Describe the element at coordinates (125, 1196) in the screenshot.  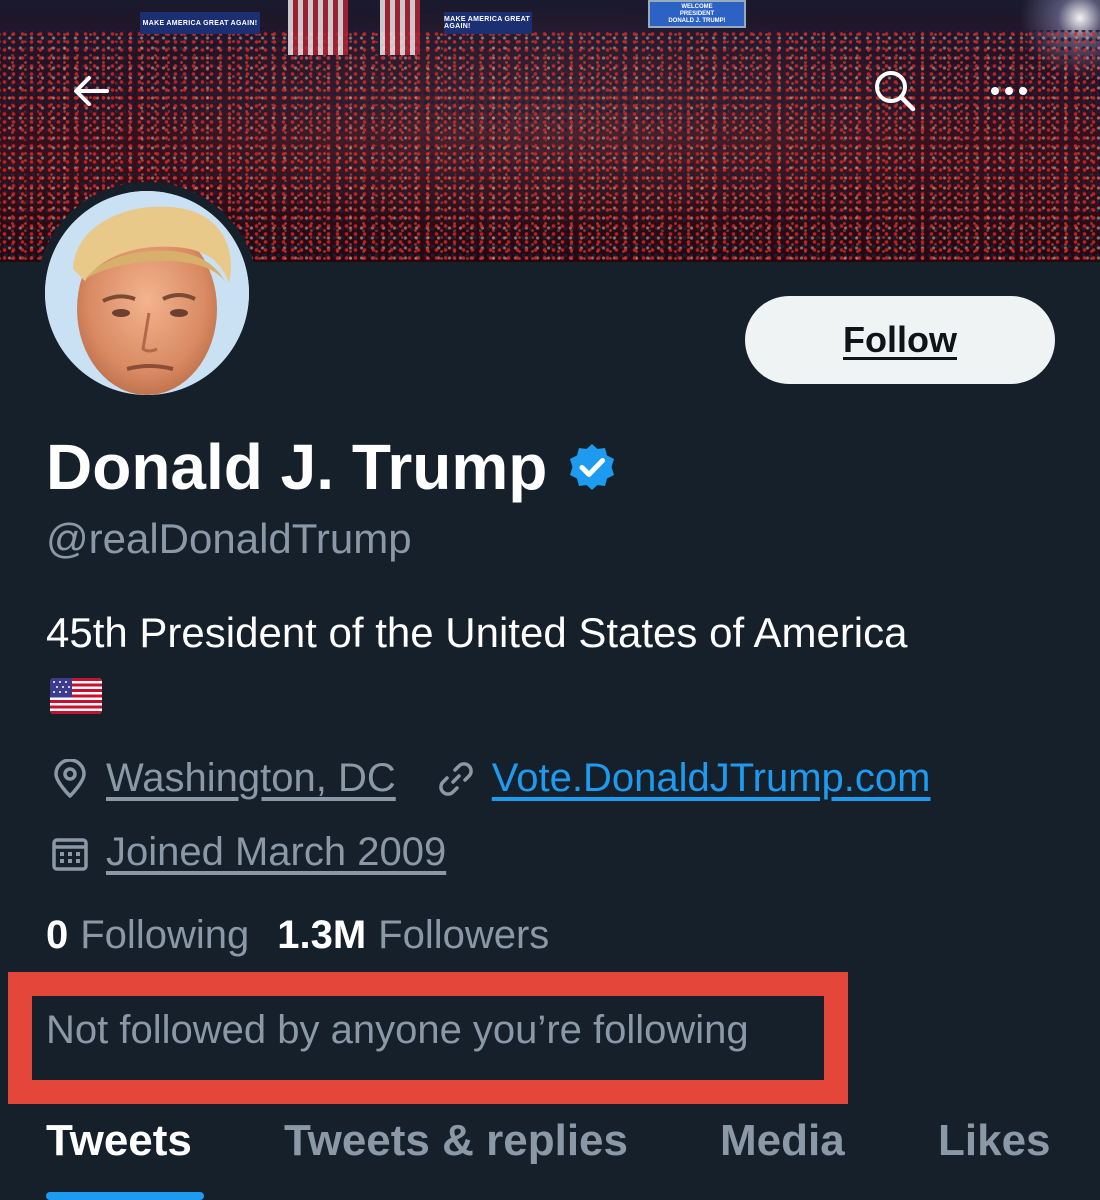
I see `active-tab-indicator` at that location.